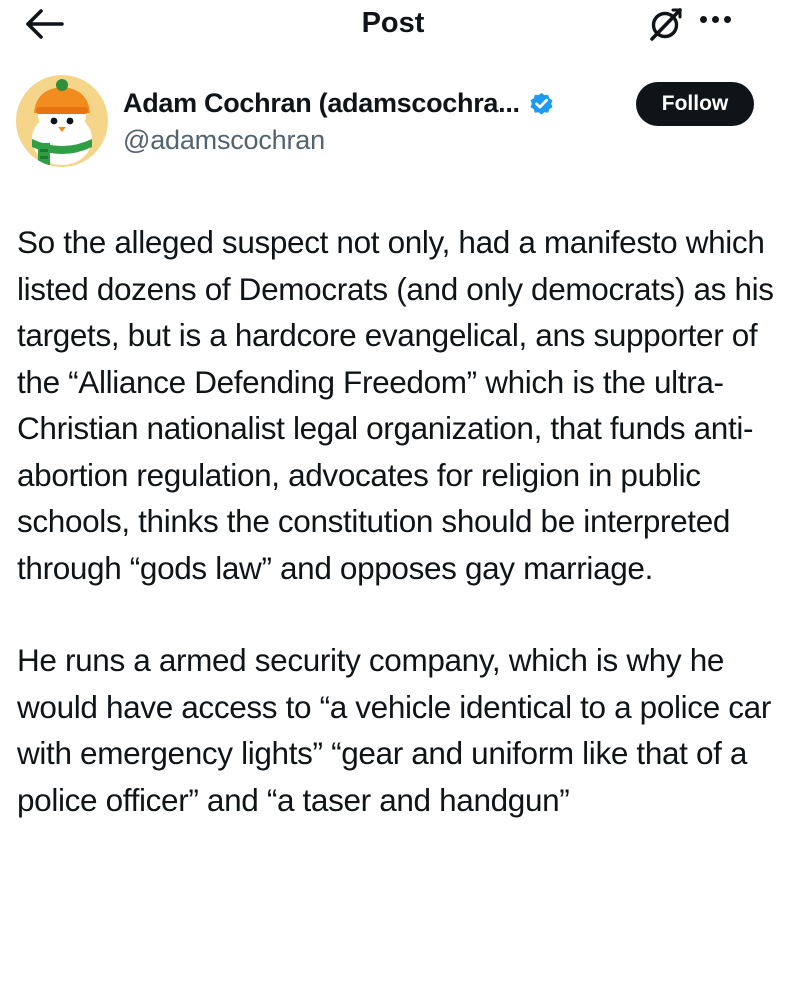 The image size is (786, 1000). Describe the element at coordinates (724, 19) in the screenshot. I see `more-horizontal-icon` at that location.